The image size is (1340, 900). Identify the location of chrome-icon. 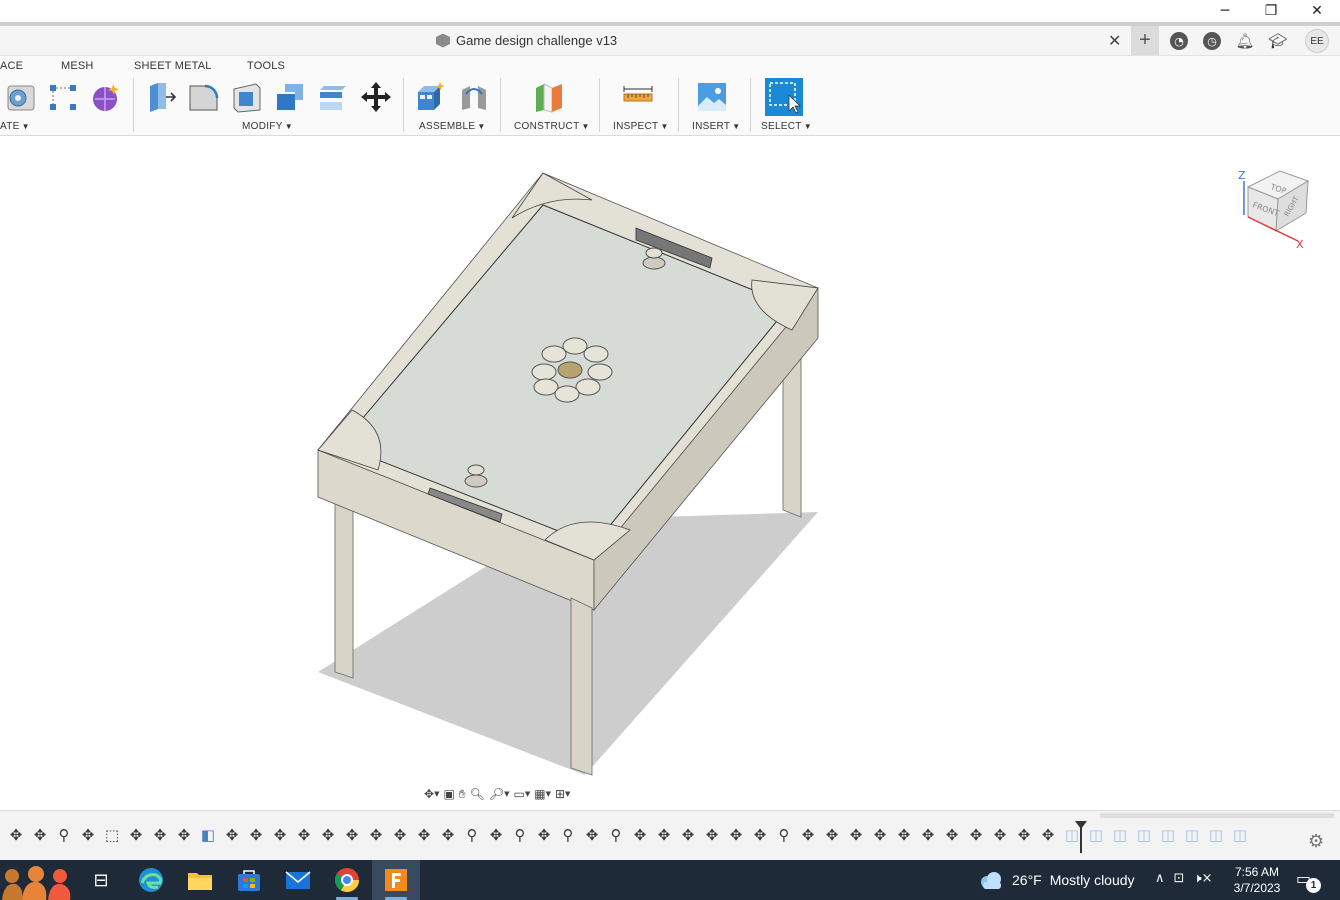
(347, 880).